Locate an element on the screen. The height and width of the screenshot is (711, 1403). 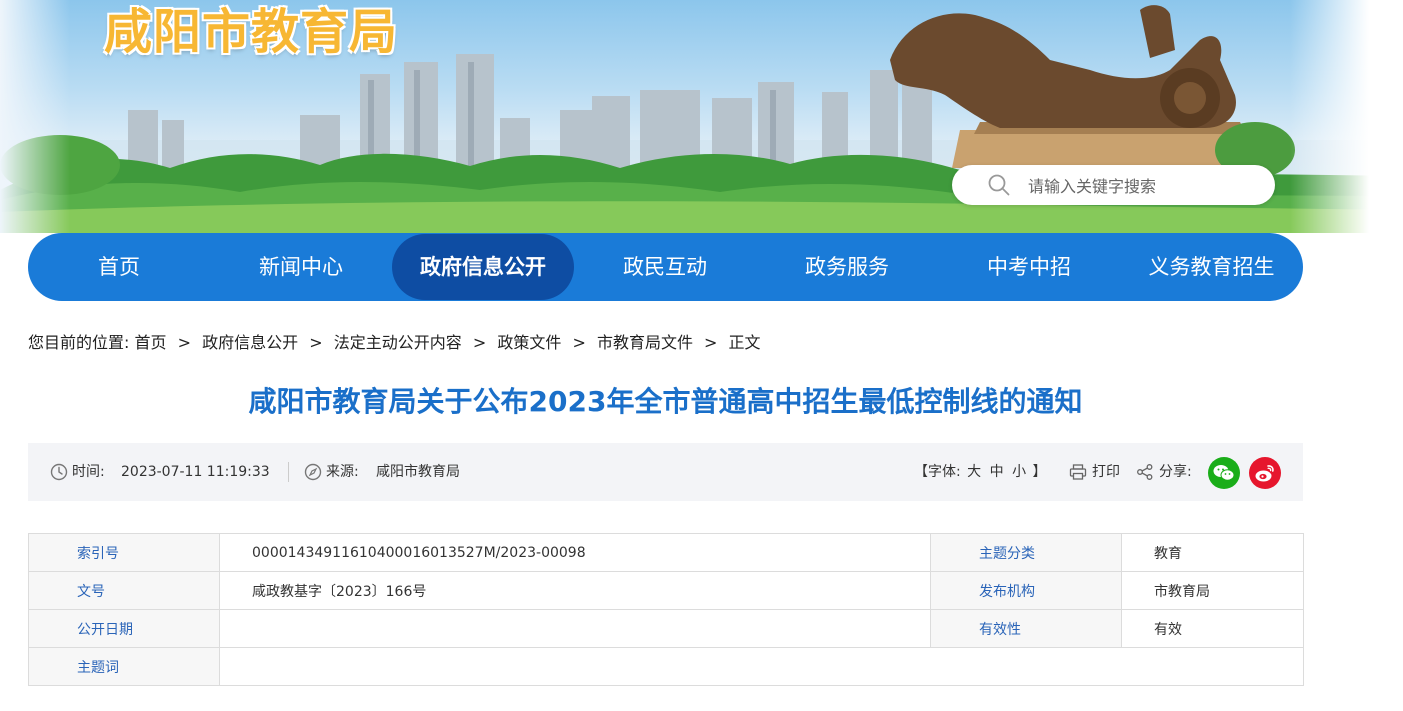
font-size-control: 【字体: 大 中 小 】 is located at coordinates (980, 472).